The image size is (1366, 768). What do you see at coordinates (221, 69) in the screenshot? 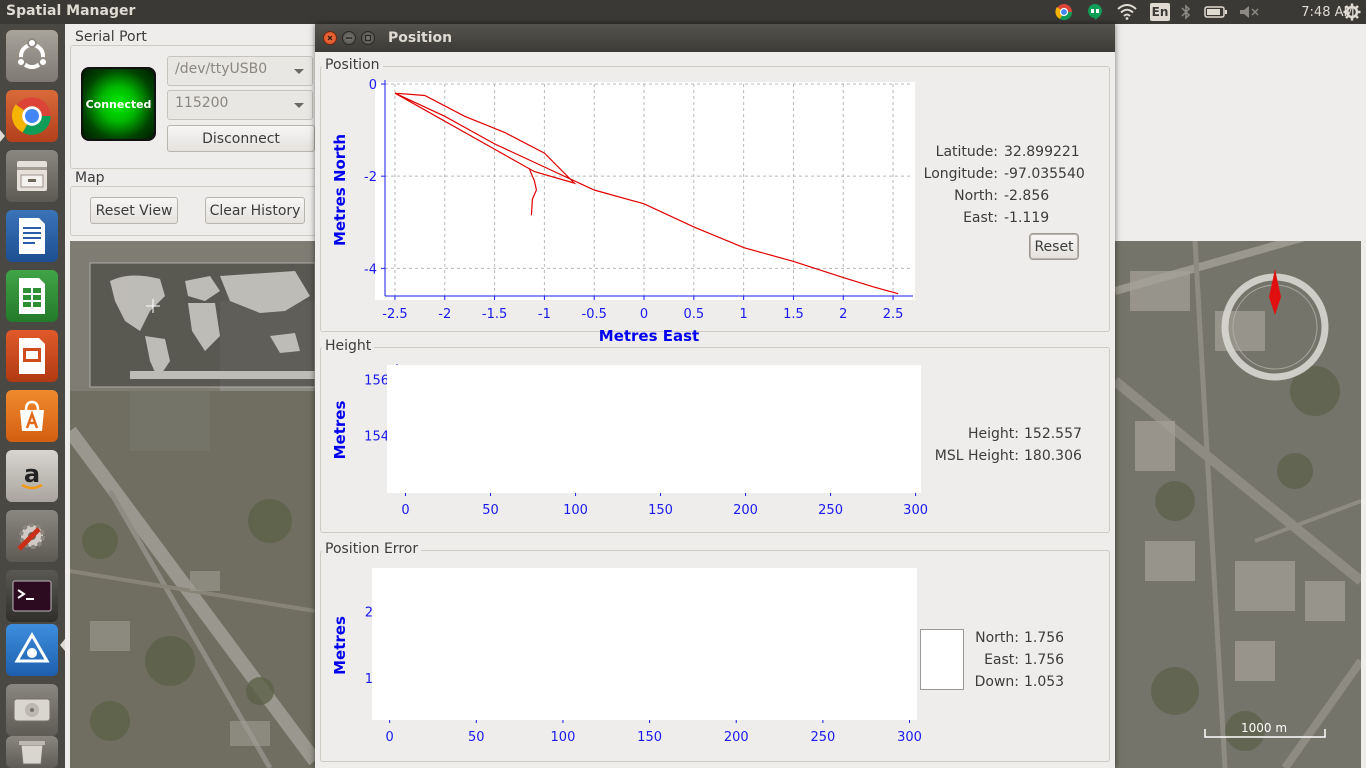
I see `port-select-value: /dev/ttyUSB0` at bounding box center [221, 69].